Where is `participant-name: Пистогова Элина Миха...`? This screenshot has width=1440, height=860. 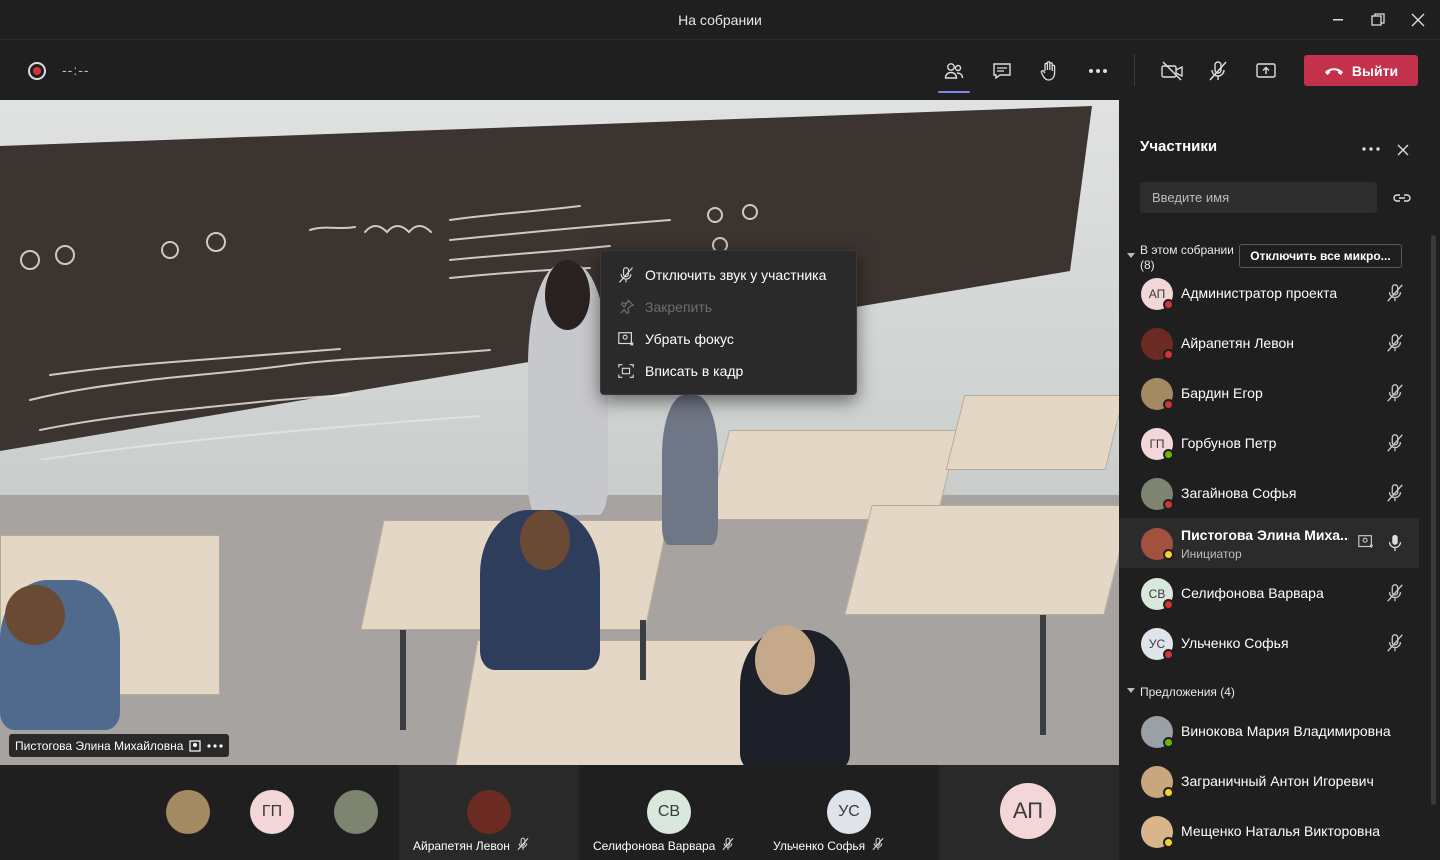 participant-name: Пистогова Элина Миха... is located at coordinates (1265, 535).